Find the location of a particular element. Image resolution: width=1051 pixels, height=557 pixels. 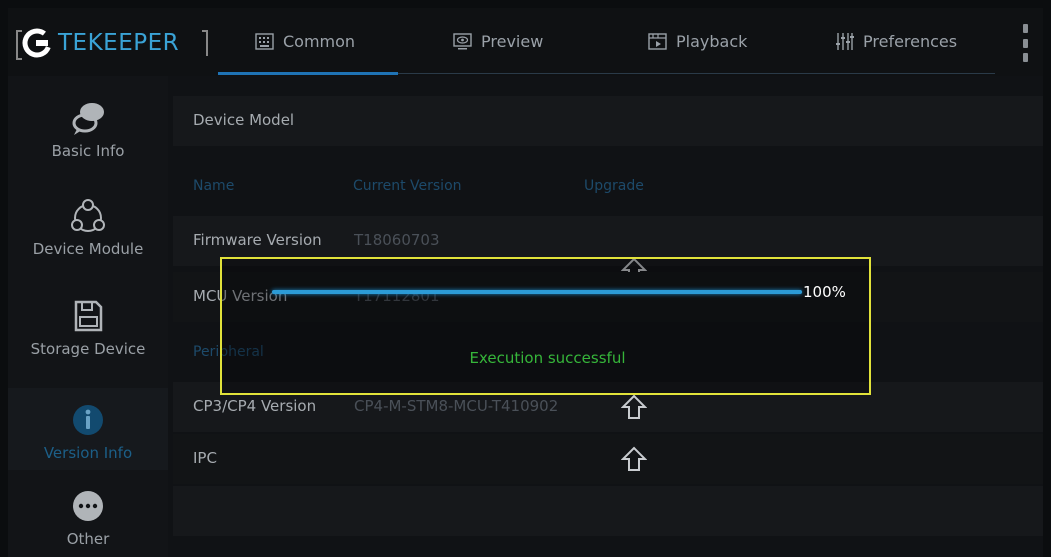

header-divider is located at coordinates (696, 73).